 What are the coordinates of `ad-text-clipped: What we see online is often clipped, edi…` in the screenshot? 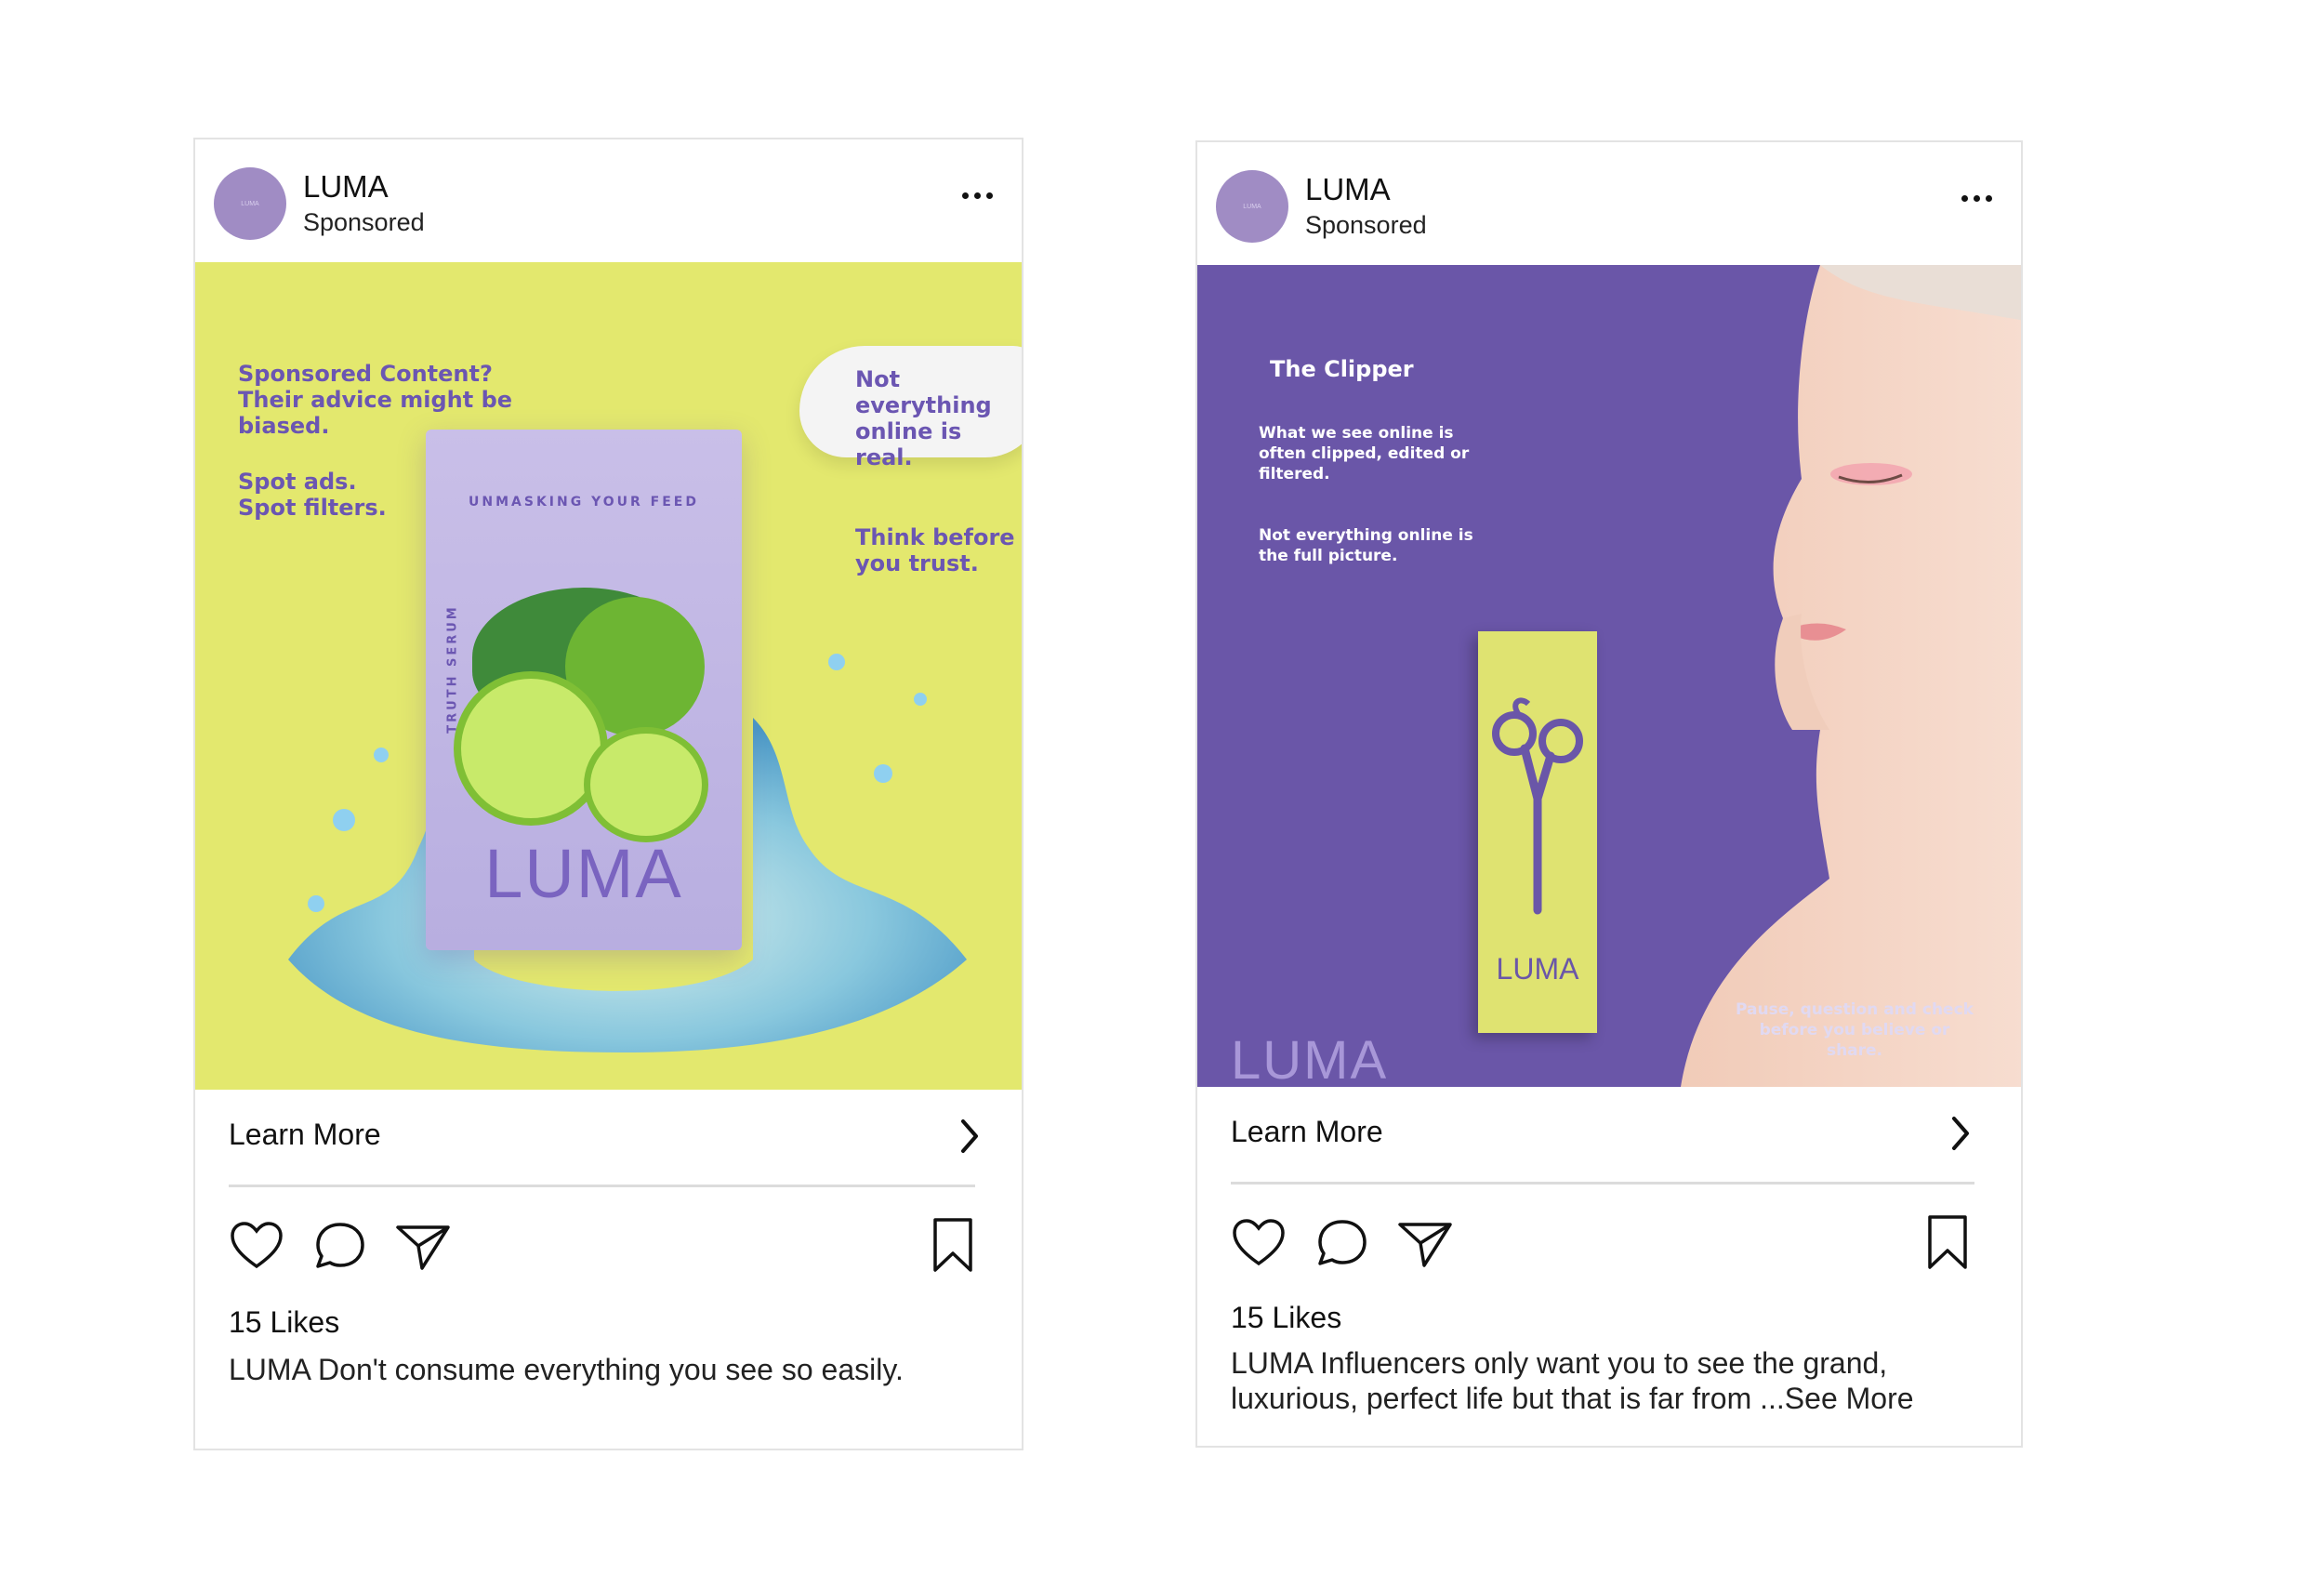 It's located at (1364, 453).